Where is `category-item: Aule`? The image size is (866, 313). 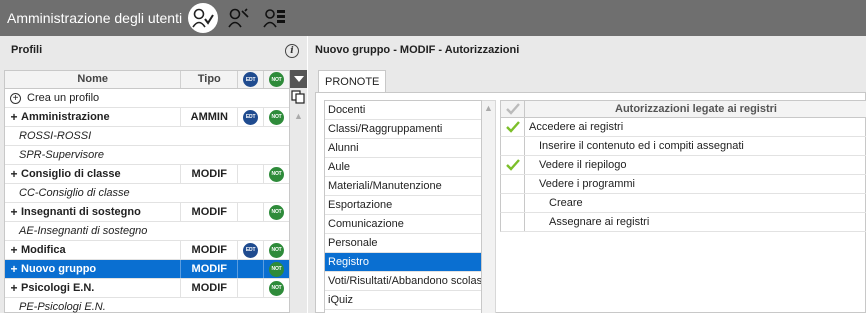
category-item: Aule is located at coordinates (403, 167).